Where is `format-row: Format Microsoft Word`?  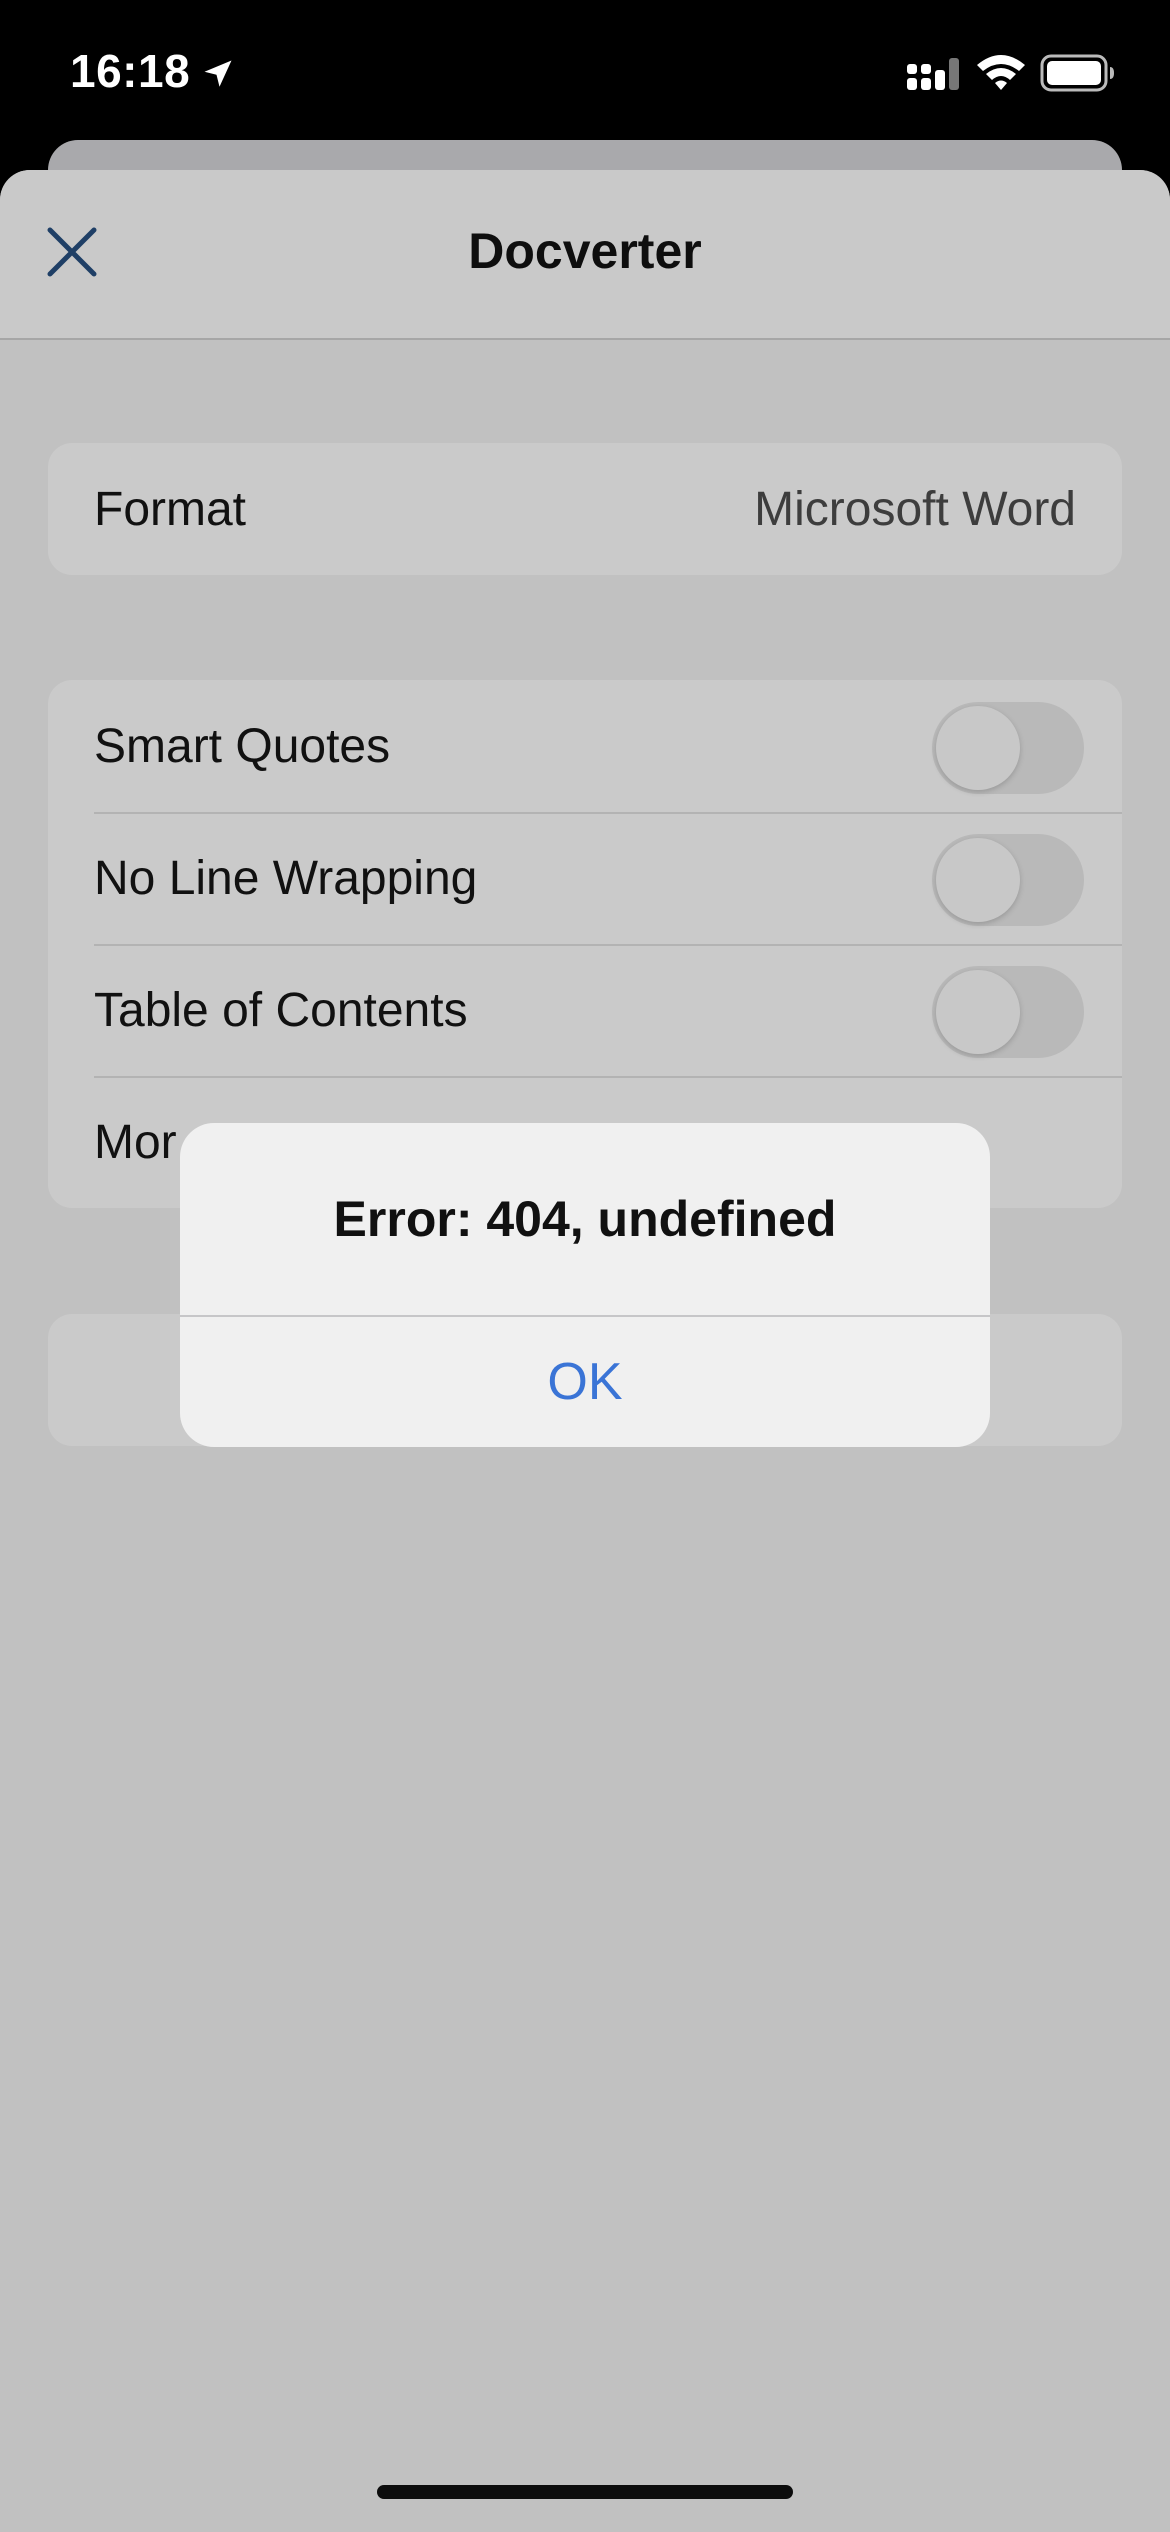
format-row: Format Microsoft Word is located at coordinates (585, 509).